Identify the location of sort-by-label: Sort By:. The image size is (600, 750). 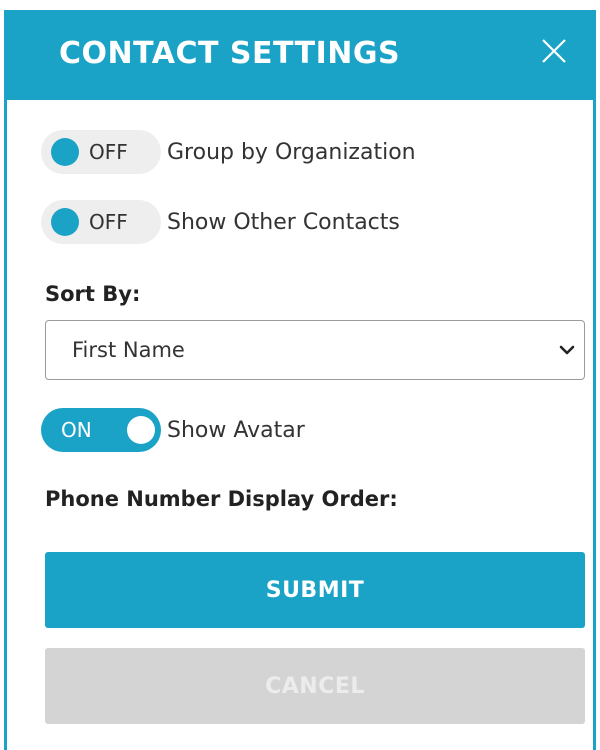
(93, 294).